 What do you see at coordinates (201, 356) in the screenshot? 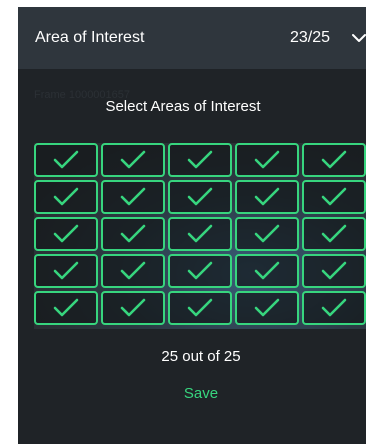
I see `selection-count: 25 out of 25` at bounding box center [201, 356].